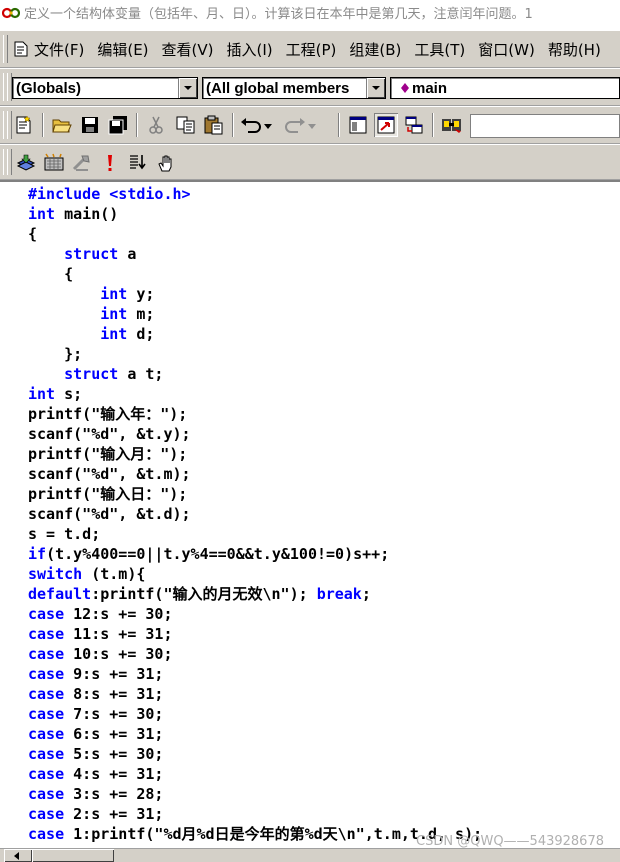  I want to click on code-line: s = t.d;, so click(255, 534).